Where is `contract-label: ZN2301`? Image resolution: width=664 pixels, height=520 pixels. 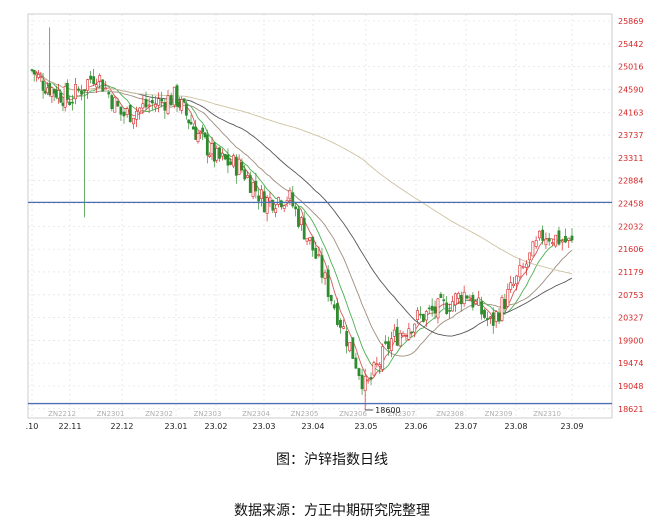
contract-label: ZN2301 is located at coordinates (111, 414).